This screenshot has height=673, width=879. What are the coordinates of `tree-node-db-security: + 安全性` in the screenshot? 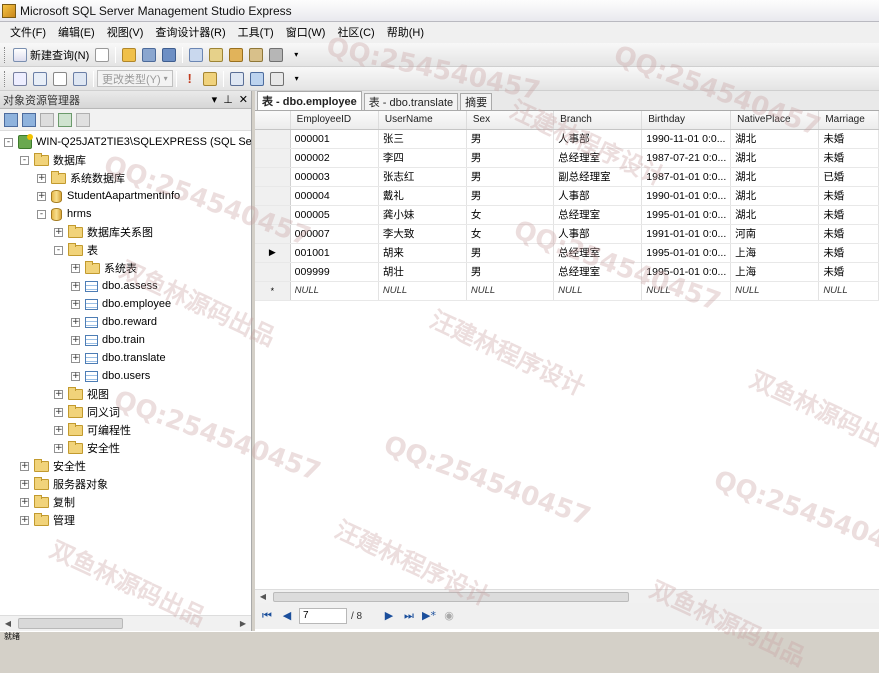 It's located at (87, 448).